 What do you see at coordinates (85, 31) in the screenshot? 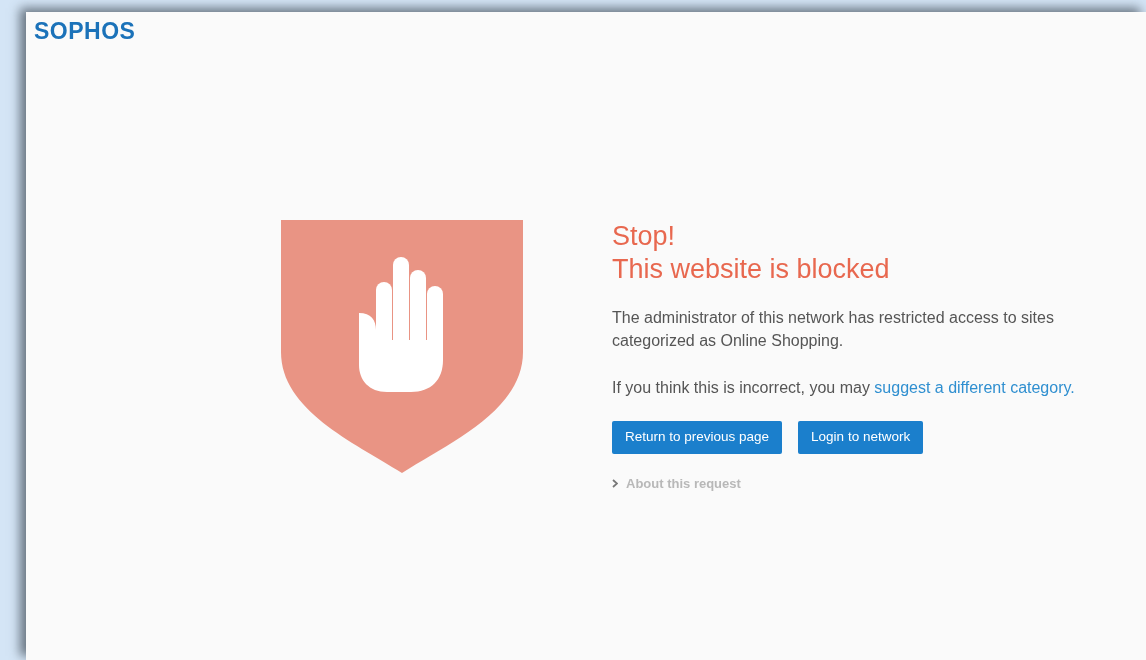
I see `logo: SOPHOS` at bounding box center [85, 31].